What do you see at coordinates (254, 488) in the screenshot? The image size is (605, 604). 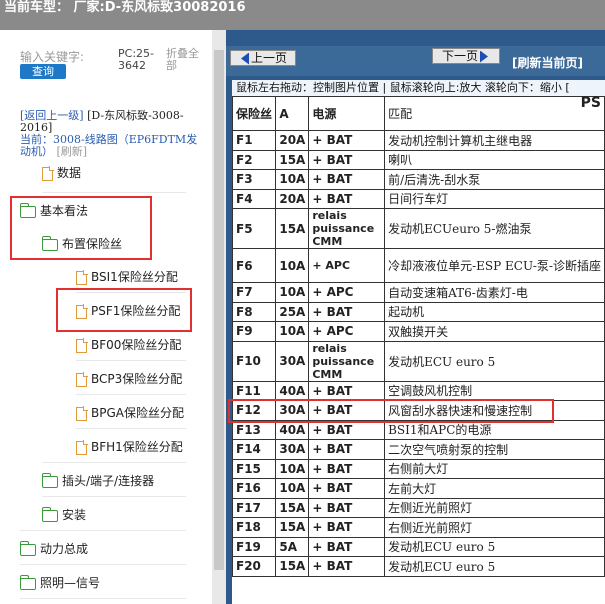 I see `fuse-id-cell: F16` at bounding box center [254, 488].